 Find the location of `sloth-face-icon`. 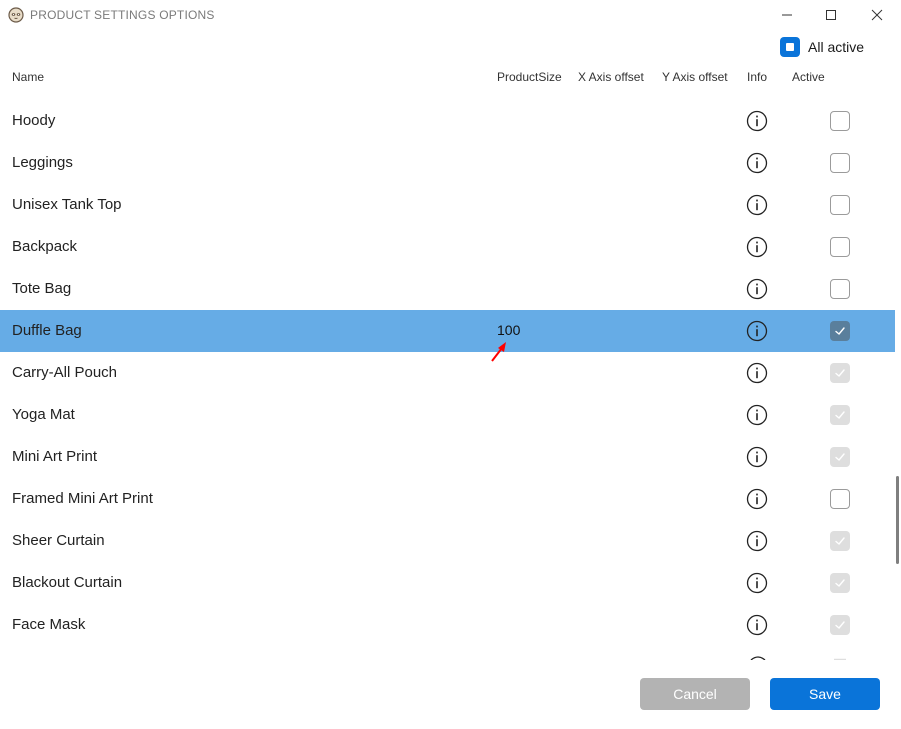

sloth-face-icon is located at coordinates (16, 15).